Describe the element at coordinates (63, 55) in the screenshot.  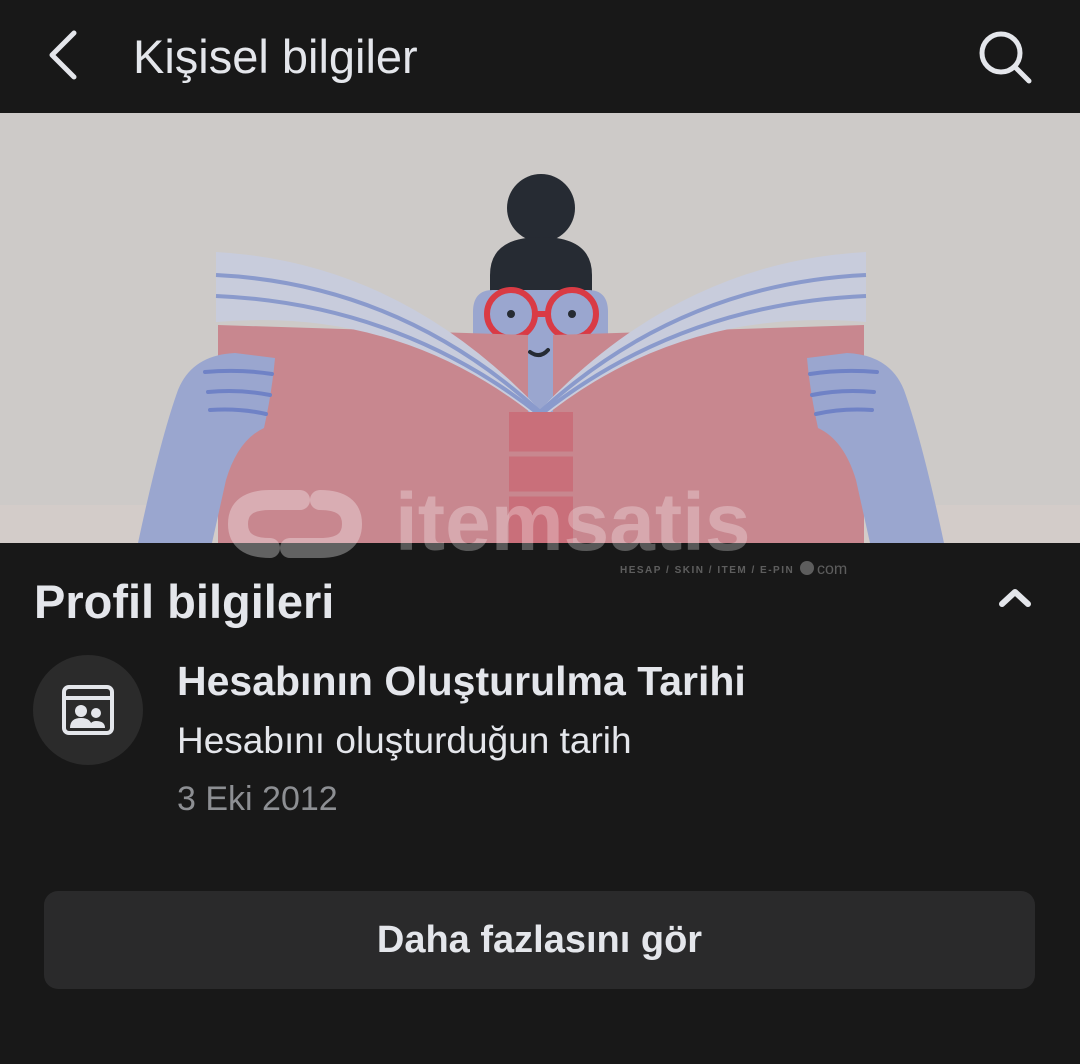
I see `chevron-left-icon` at that location.